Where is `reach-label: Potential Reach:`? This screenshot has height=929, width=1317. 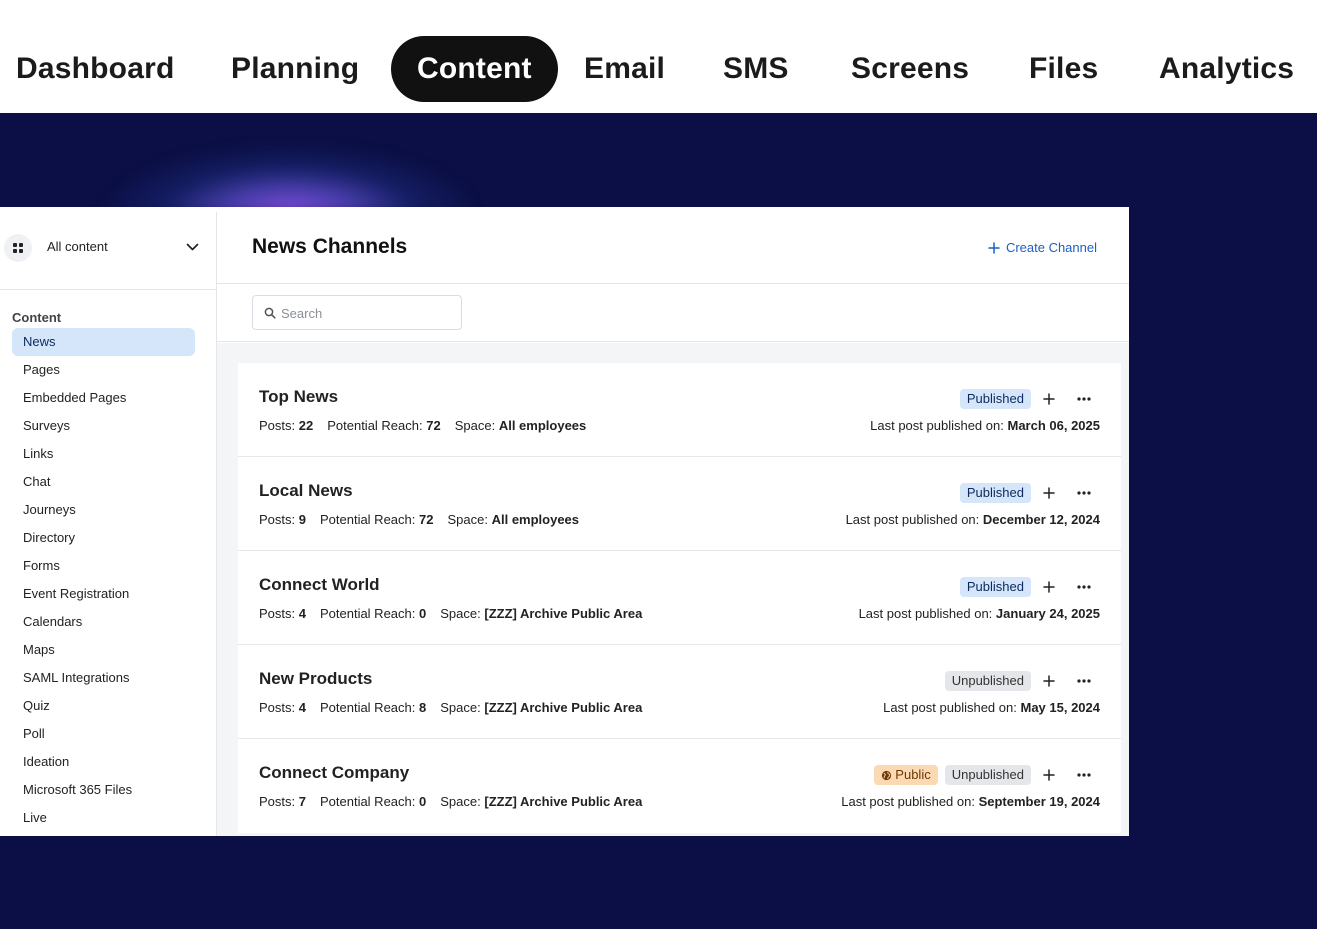
reach-label: Potential Reach: is located at coordinates (367, 707).